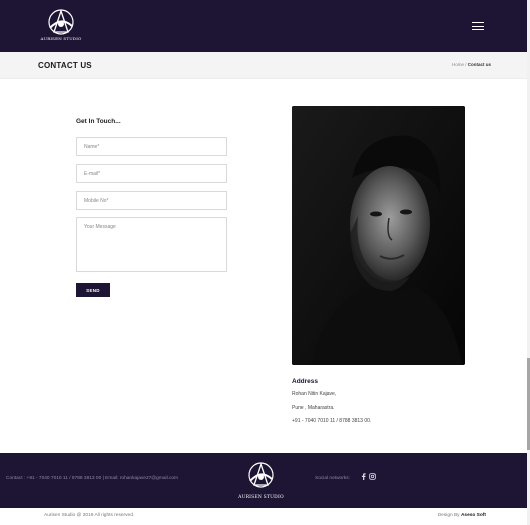  Describe the element at coordinates (363, 477) in the screenshot. I see `facebook-icon` at that location.